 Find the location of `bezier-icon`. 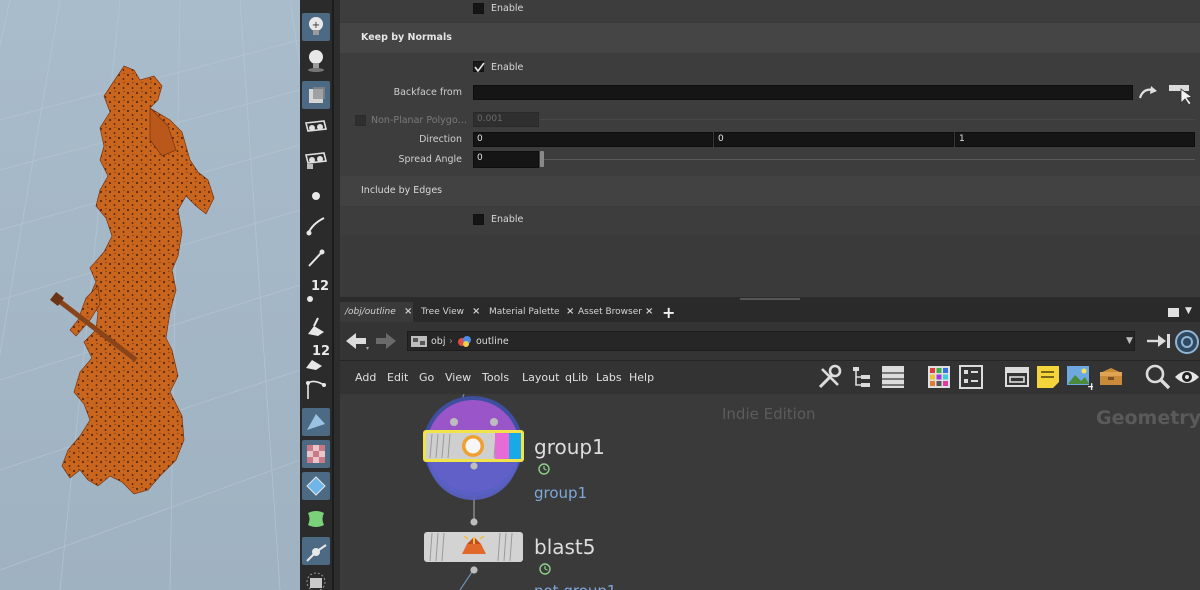

bezier-icon is located at coordinates (316, 389).